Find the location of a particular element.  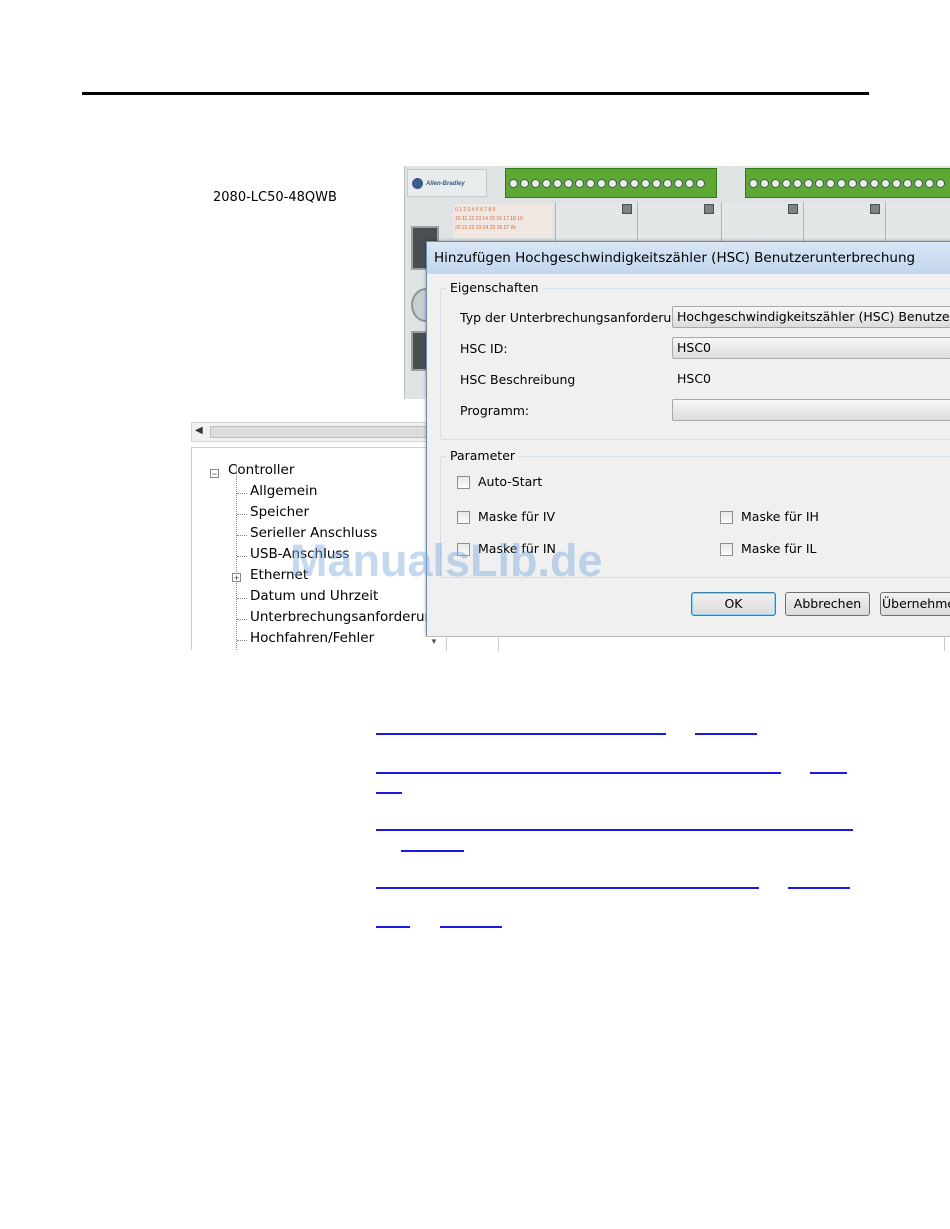

tree-item-unterbrechungsanforderung: Unterbrechungsanforderung is located at coordinates (340, 619).